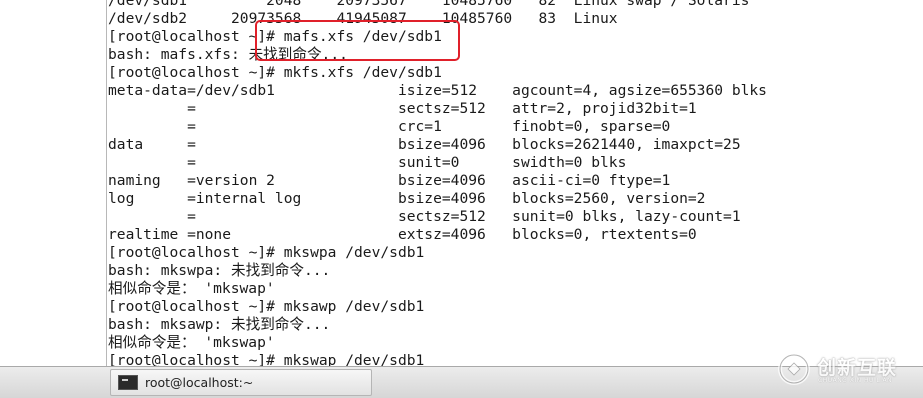 The width and height of the screenshot is (923, 398). Describe the element at coordinates (402, 108) in the screenshot. I see `terminal-line: = sectsz=512 attr=2, projid32bit=1` at that location.